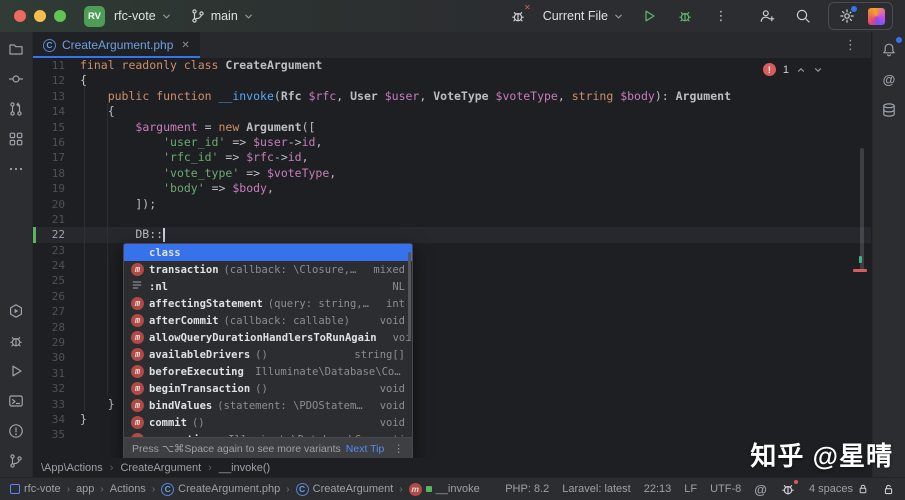 The image size is (905, 500). I want to click on code-line: 'user_id' => $user->id,, so click(475, 142).